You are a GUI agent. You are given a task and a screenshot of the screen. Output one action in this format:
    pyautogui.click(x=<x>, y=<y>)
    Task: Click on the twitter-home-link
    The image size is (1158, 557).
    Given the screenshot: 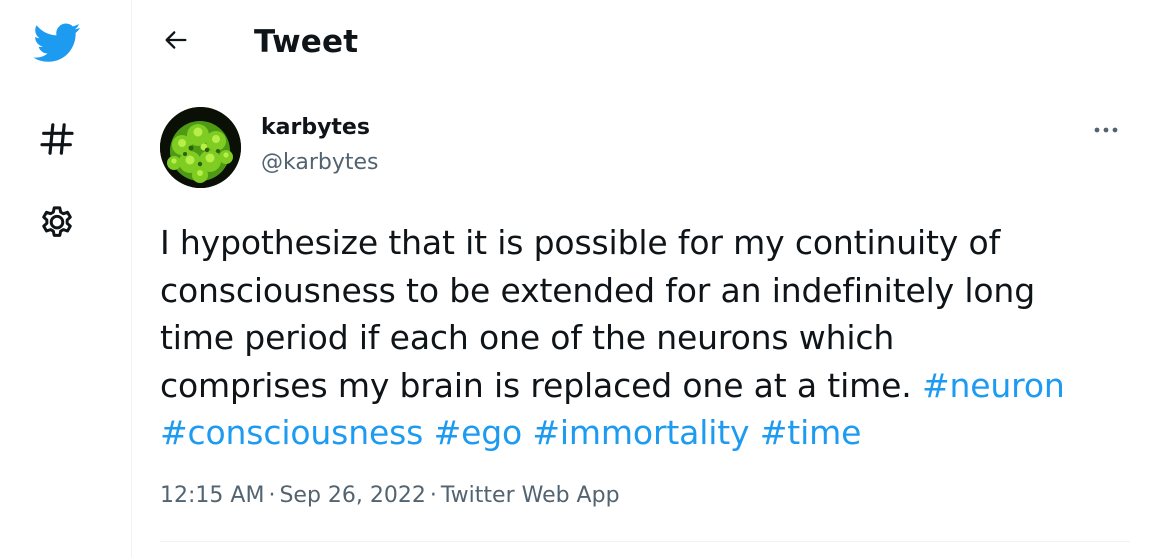 What is the action you would take?
    pyautogui.click(x=57, y=43)
    